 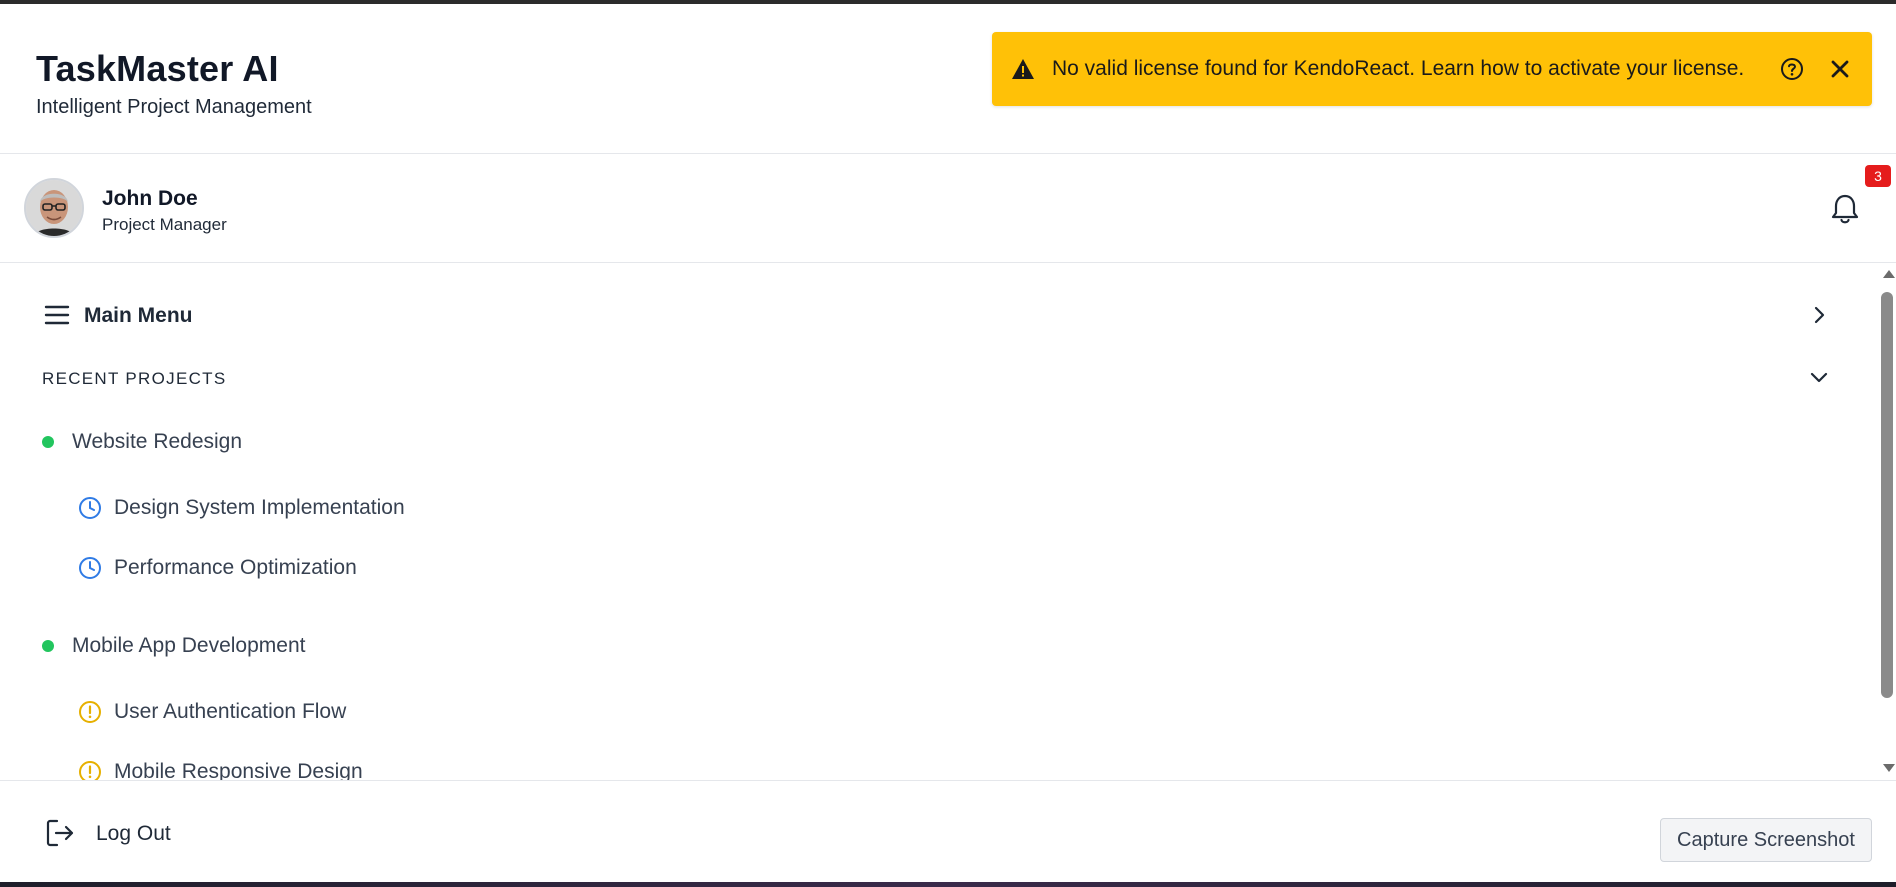 I want to click on project-item-mobile-app: Mobile App Development, so click(x=939, y=646).